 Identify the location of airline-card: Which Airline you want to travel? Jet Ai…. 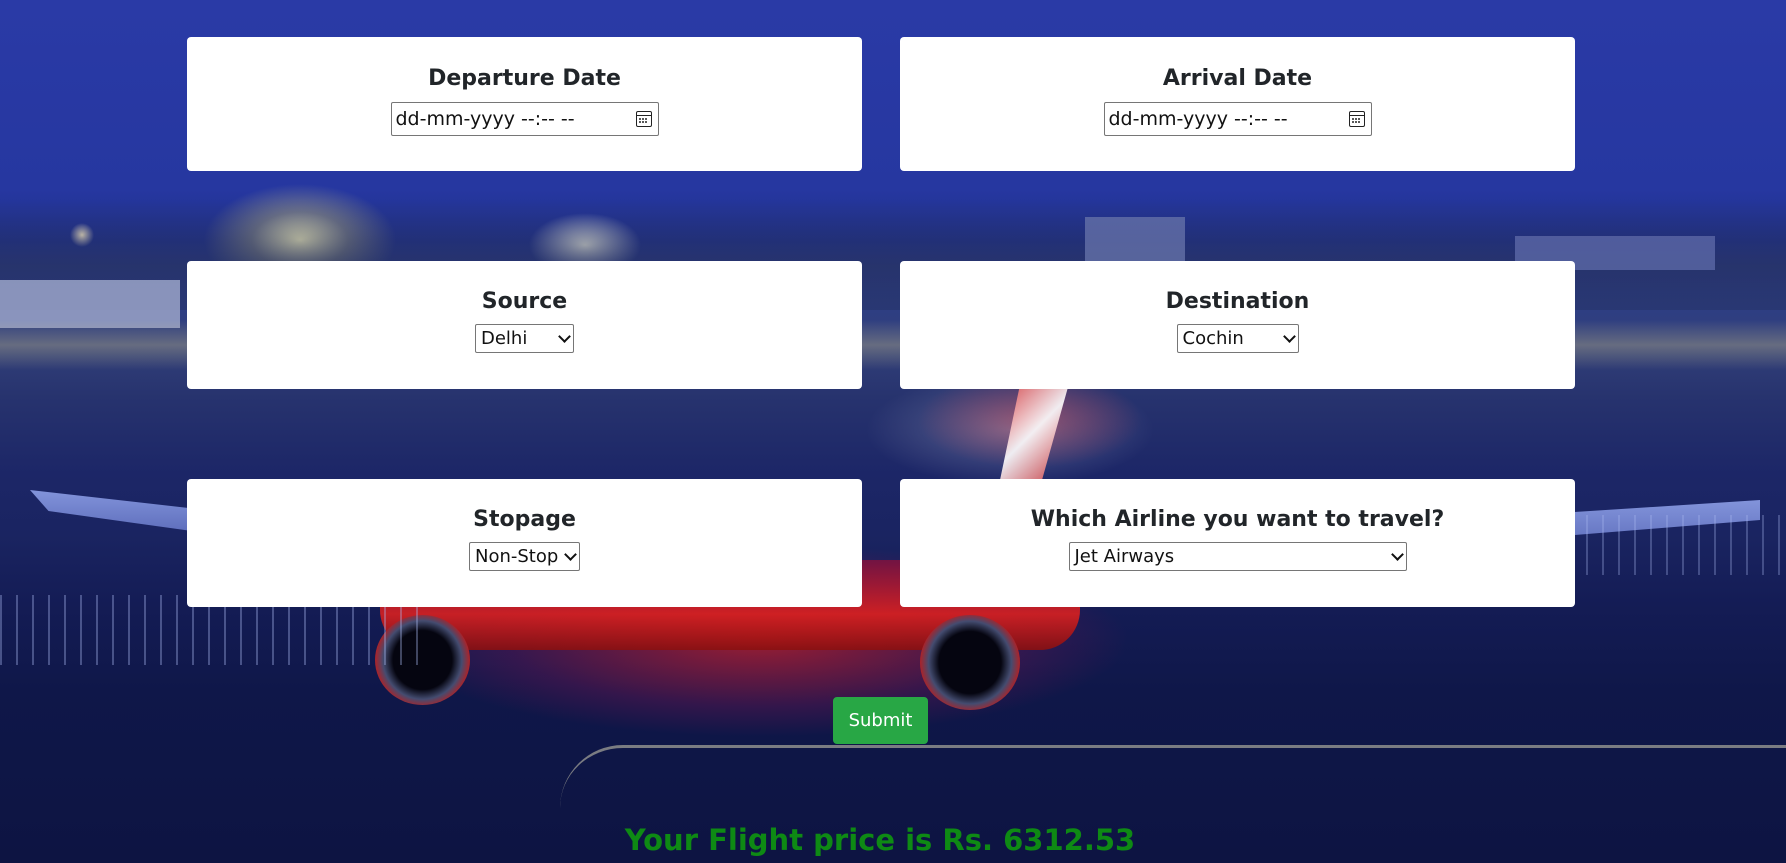
(1237, 543).